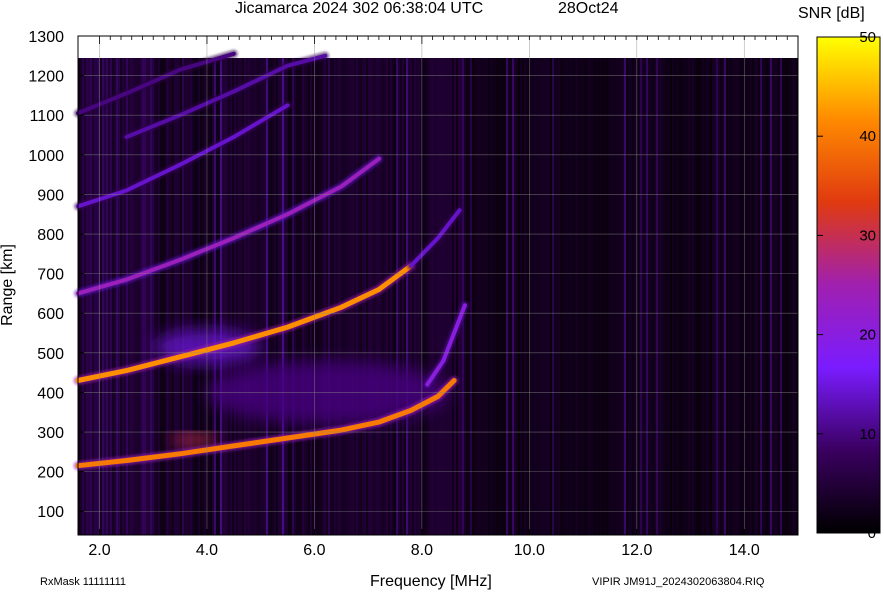  What do you see at coordinates (99, 550) in the screenshot?
I see `x-tick-label: 2.0` at bounding box center [99, 550].